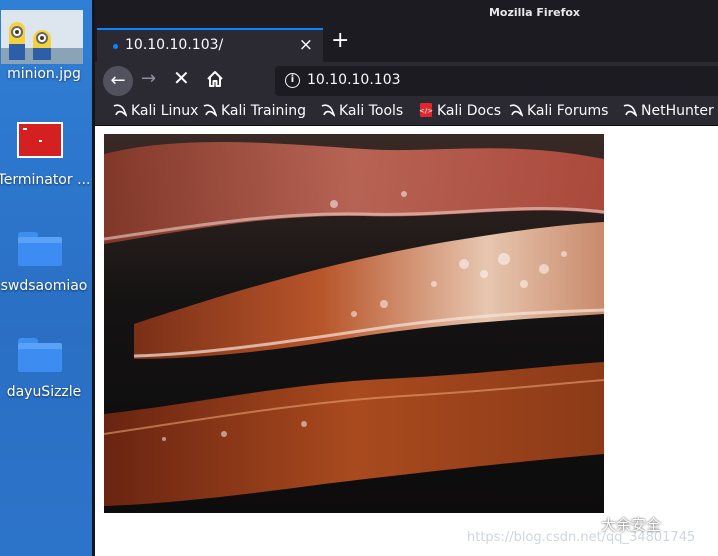 The width and height of the screenshot is (718, 556). I want to click on bookmark-kali-linux: Kali Linux, so click(155, 111).